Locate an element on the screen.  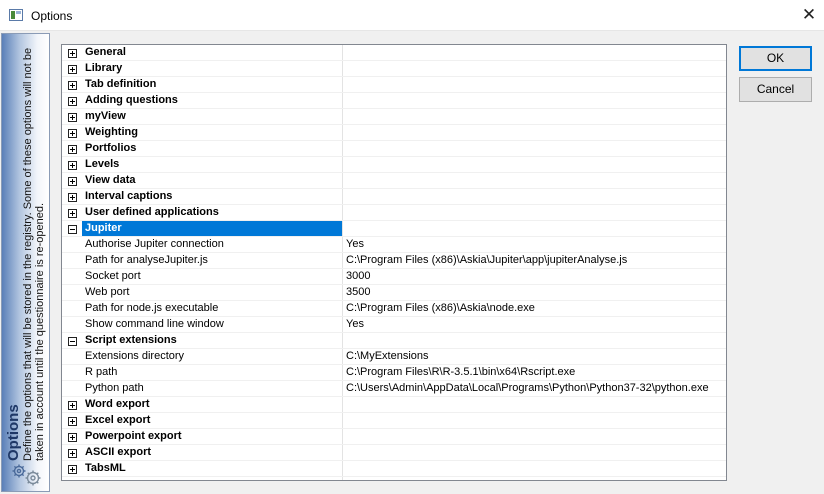
category-row: ASCII export is located at coordinates (394, 453).